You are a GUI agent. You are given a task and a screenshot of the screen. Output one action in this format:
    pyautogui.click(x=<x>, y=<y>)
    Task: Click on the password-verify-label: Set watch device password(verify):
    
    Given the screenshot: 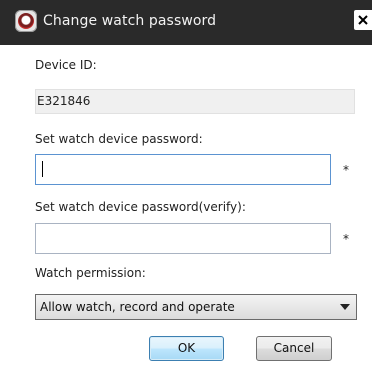 What is the action you would take?
    pyautogui.click(x=140, y=207)
    